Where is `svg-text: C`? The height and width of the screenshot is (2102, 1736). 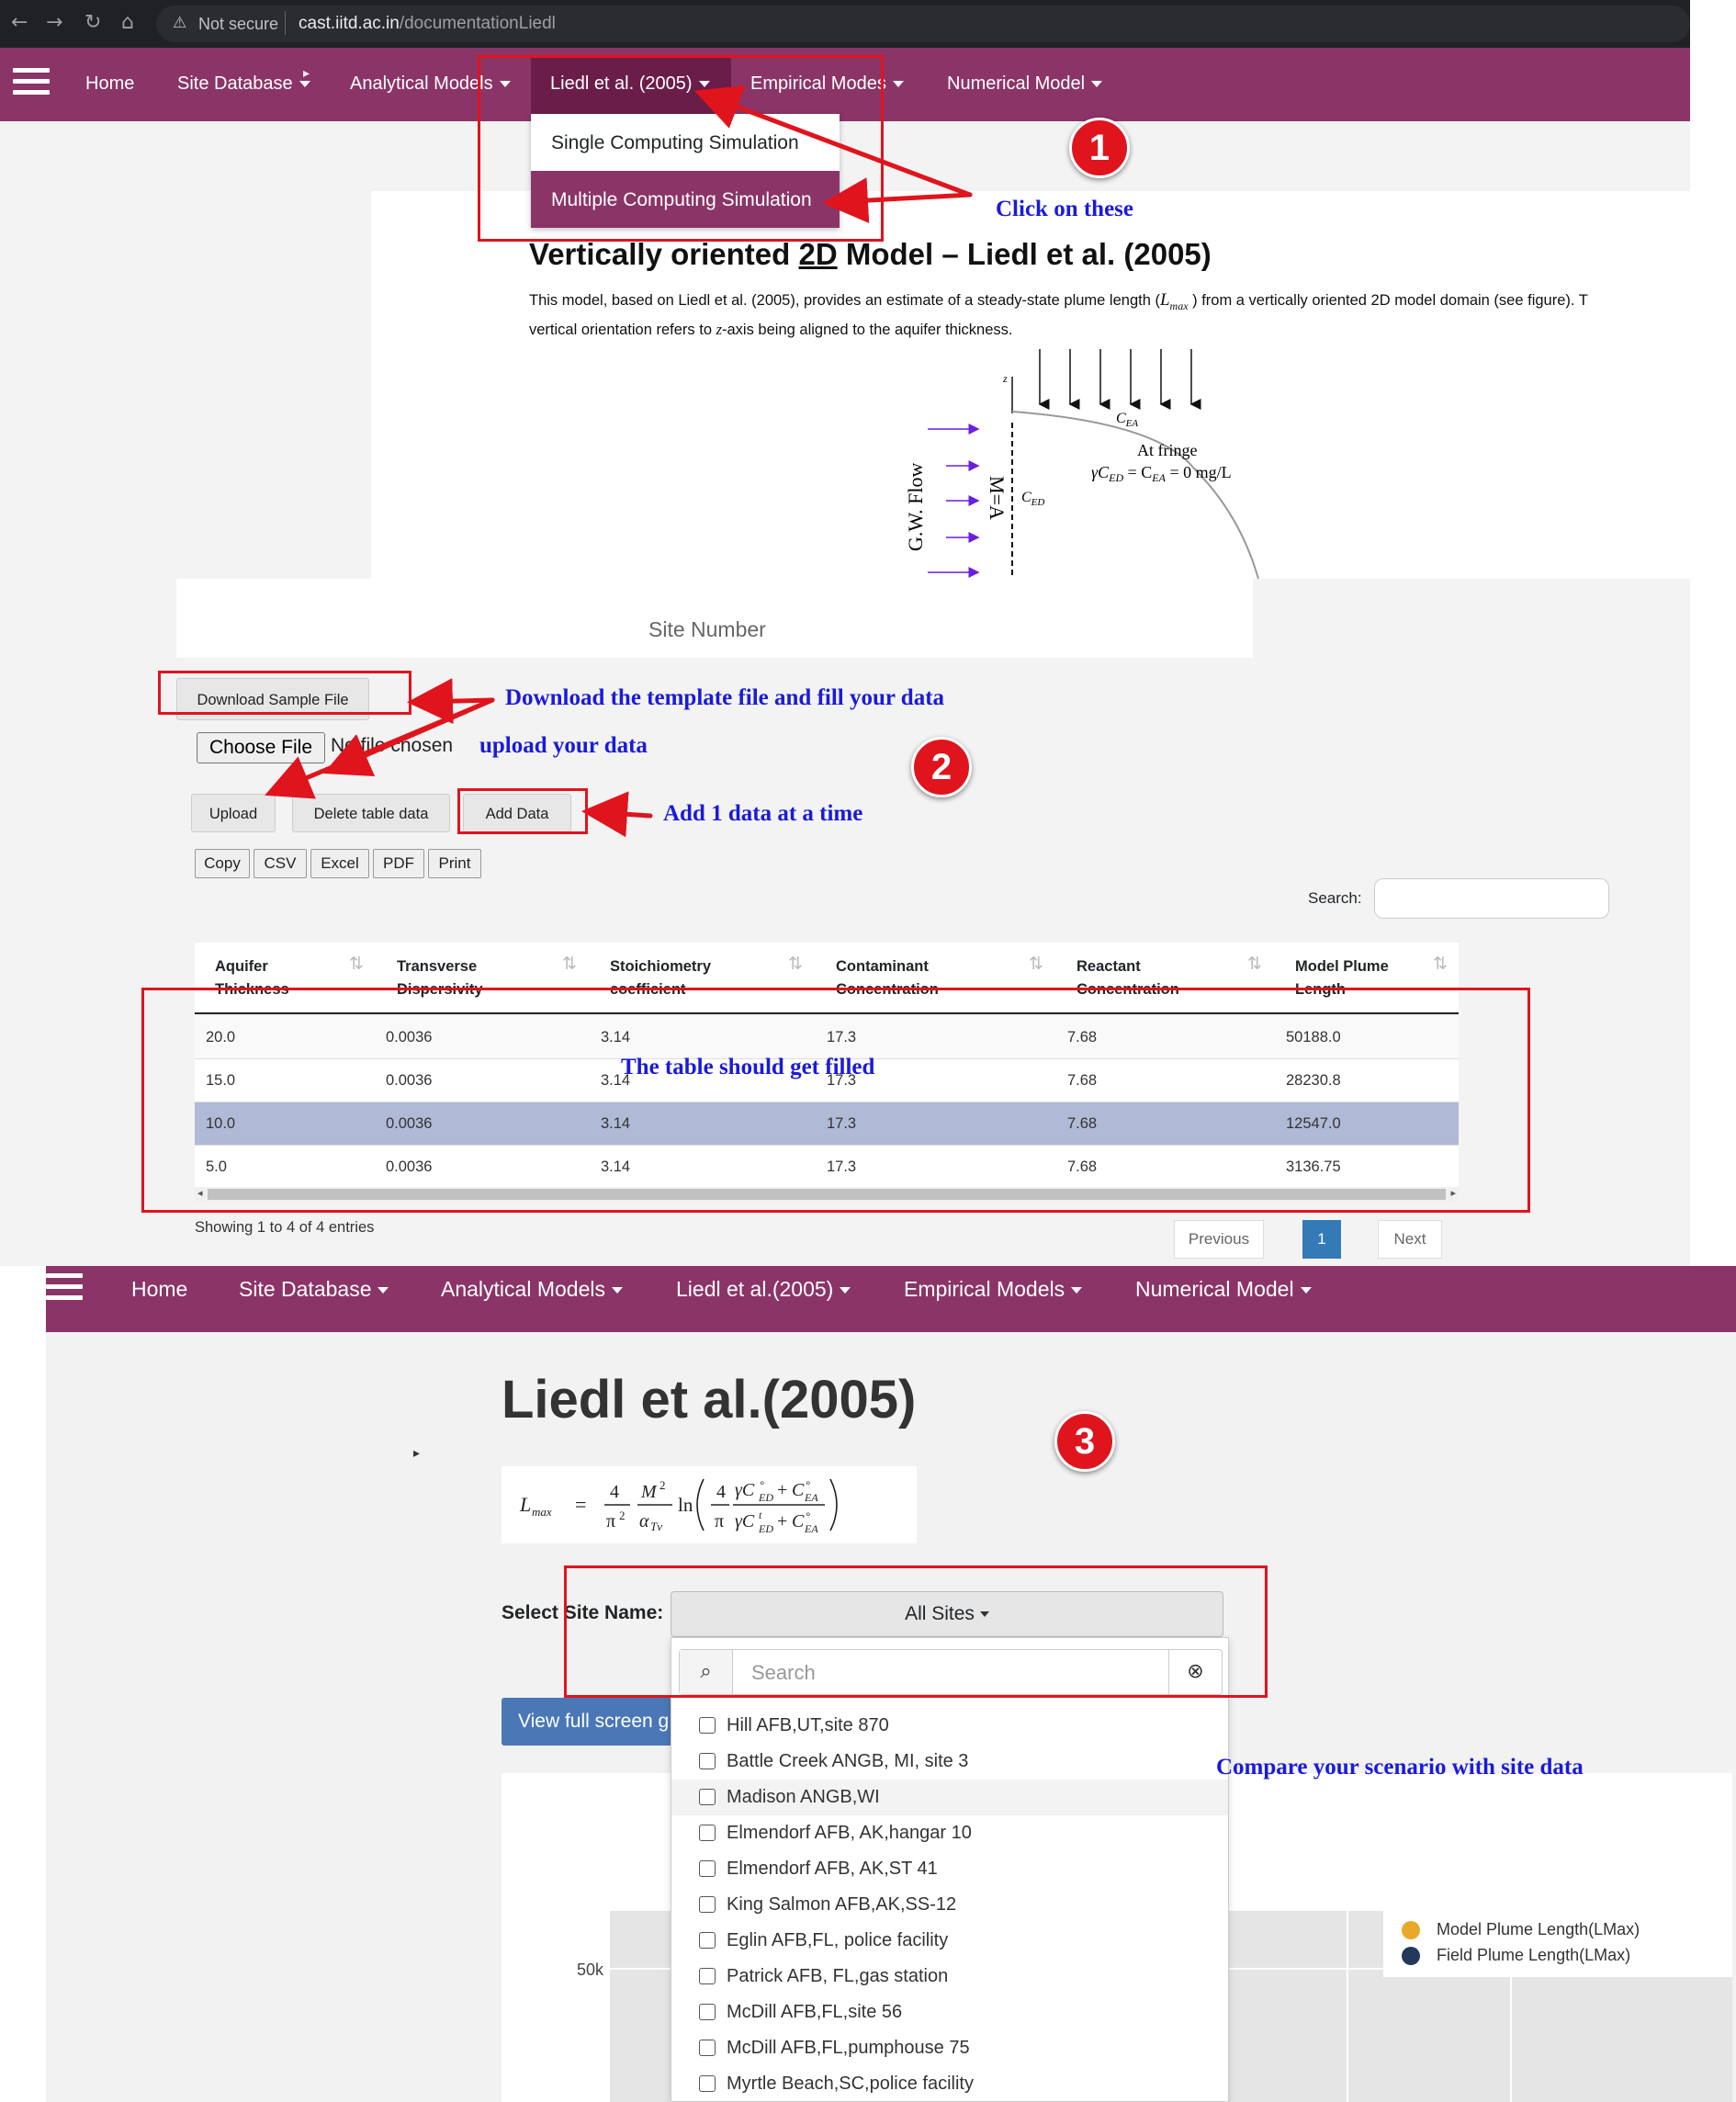
svg-text: C is located at coordinates (798, 1490).